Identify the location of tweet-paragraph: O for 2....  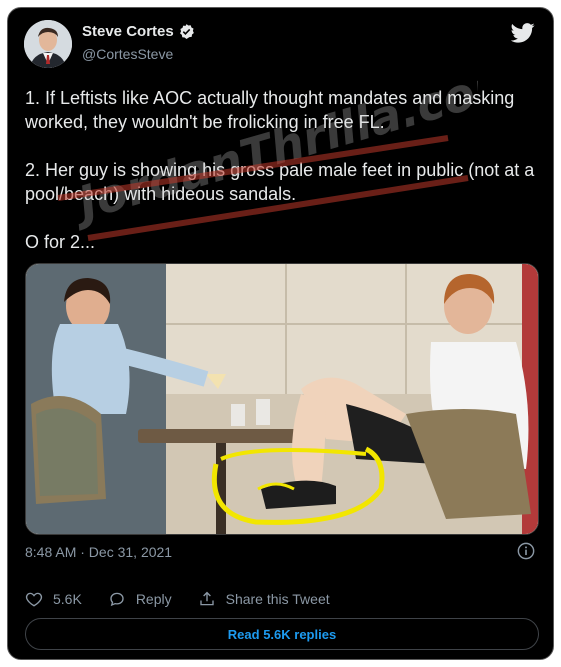
(60, 242).